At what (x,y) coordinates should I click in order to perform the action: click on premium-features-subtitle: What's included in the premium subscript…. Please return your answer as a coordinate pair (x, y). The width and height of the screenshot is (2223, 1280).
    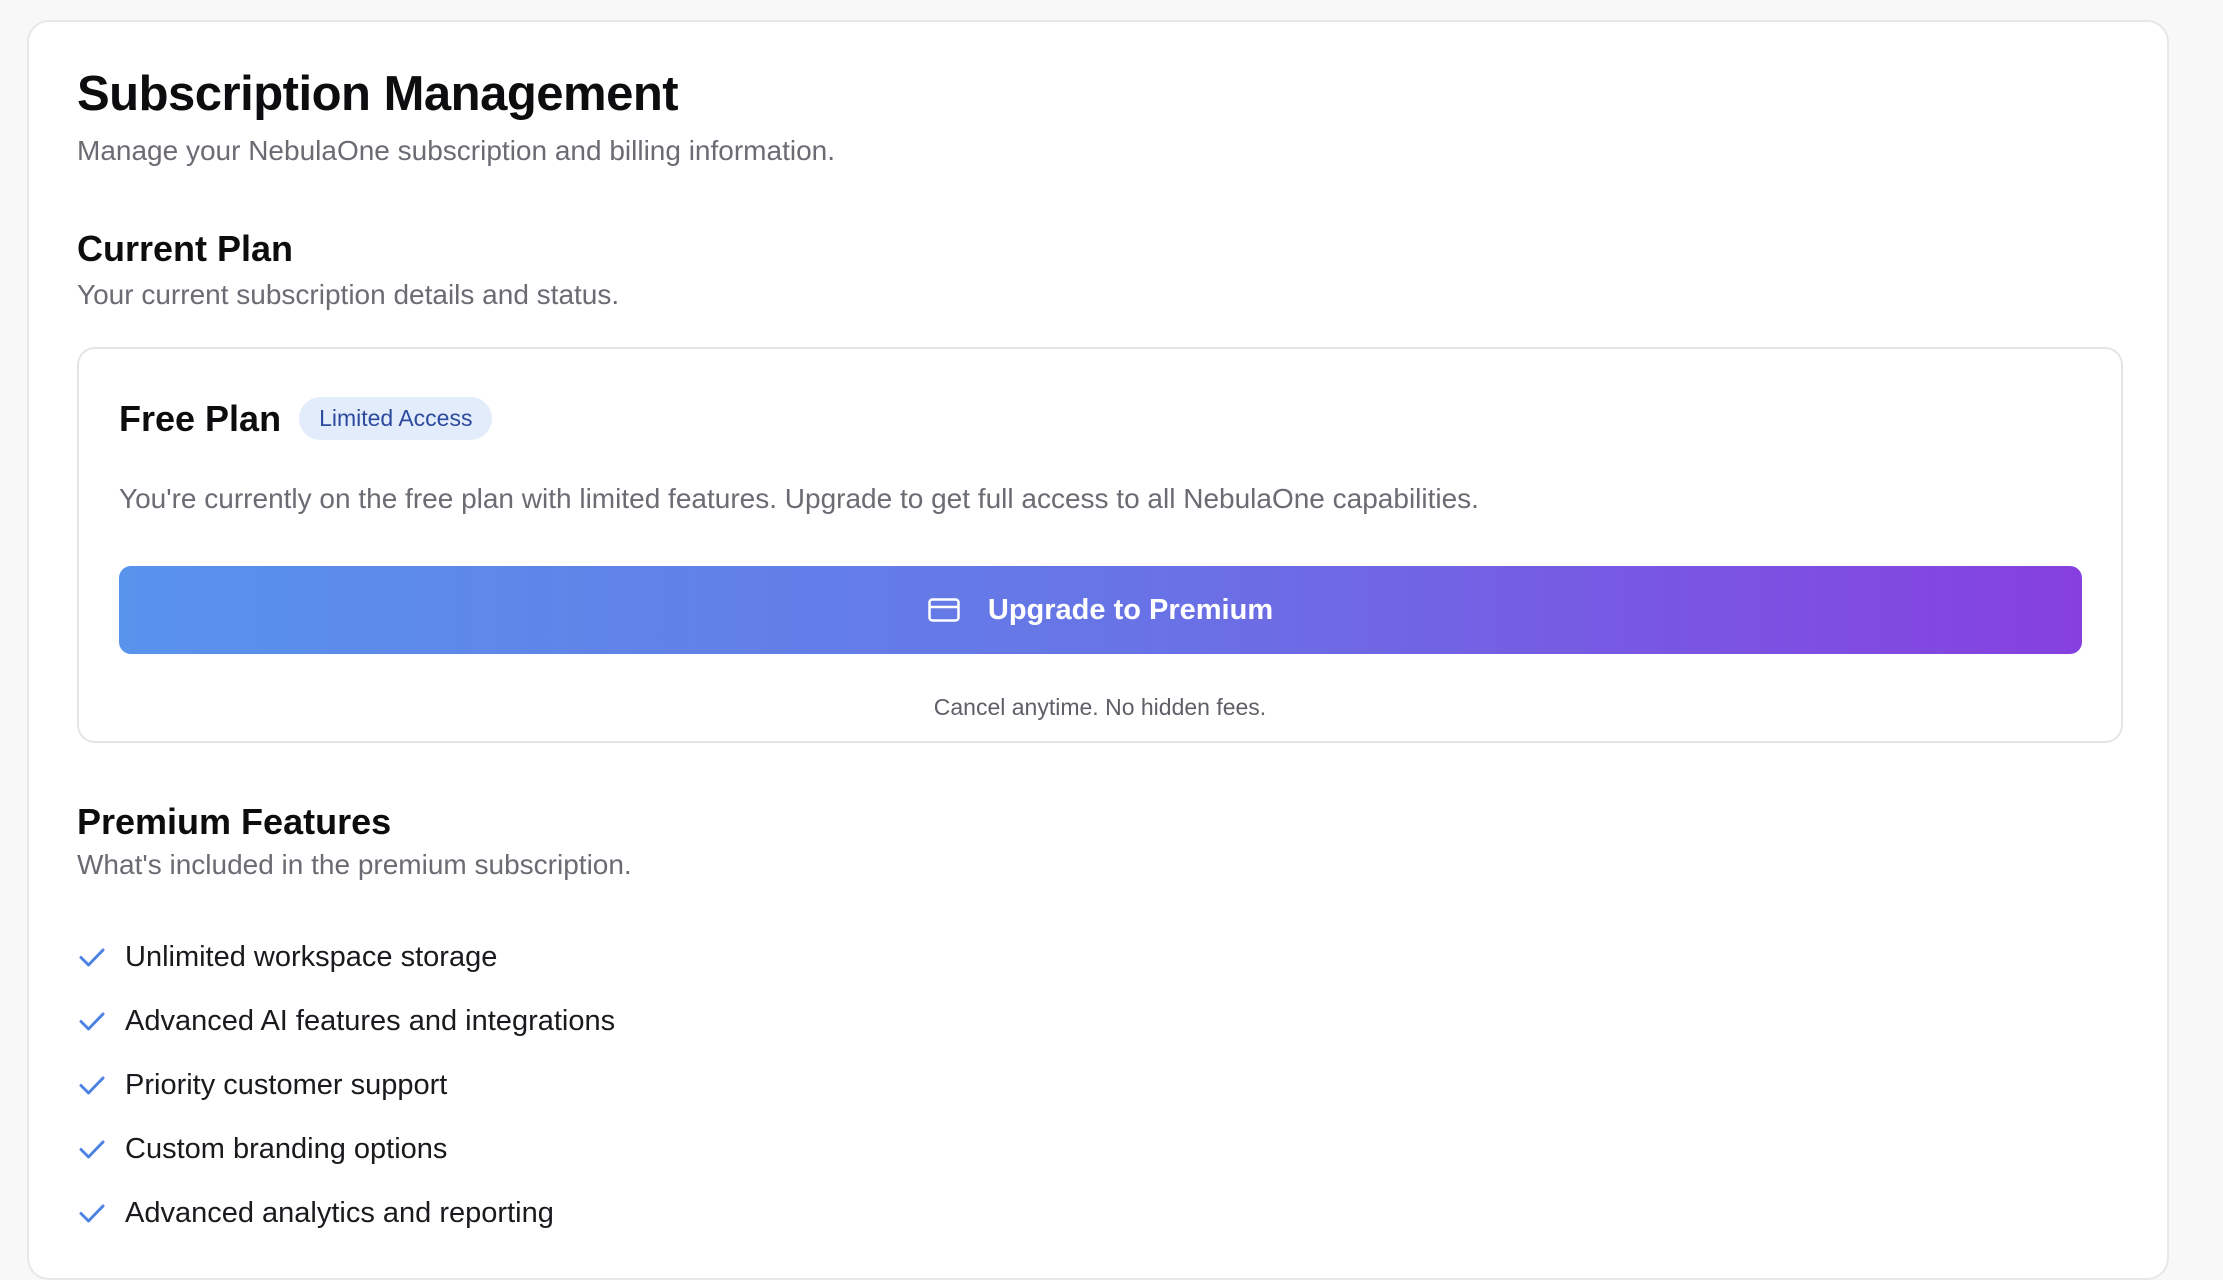
    Looking at the image, I should click on (354, 864).